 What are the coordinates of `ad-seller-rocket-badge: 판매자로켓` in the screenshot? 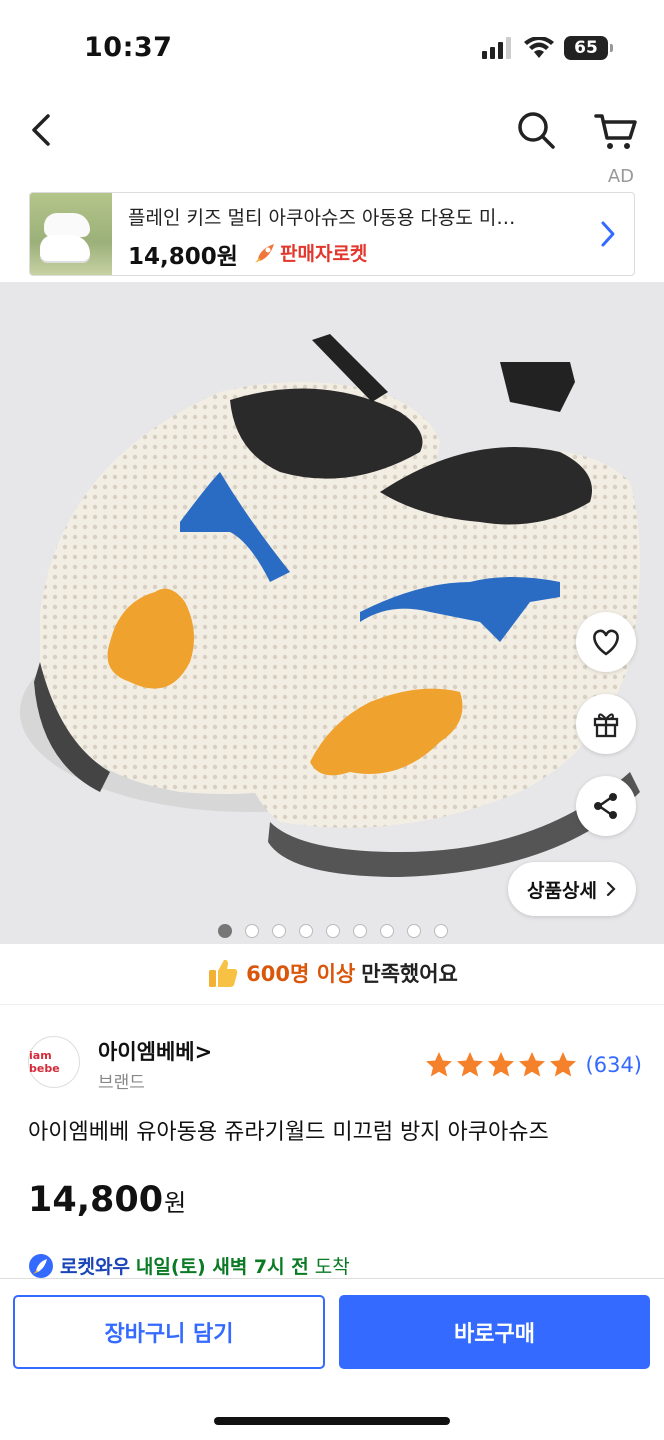 It's located at (309, 252).